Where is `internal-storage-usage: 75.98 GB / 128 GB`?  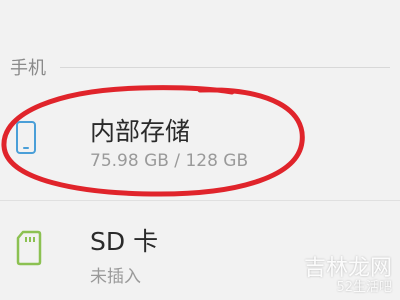 internal-storage-usage: 75.98 GB / 128 GB is located at coordinates (169, 161).